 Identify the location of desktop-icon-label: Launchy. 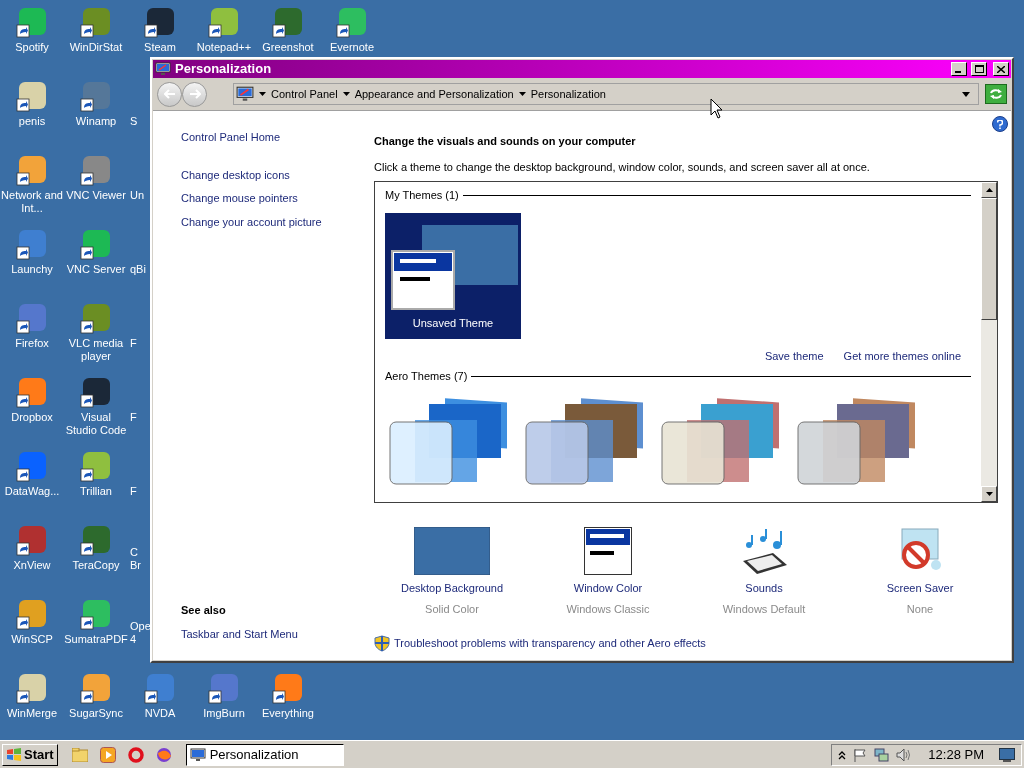
(32, 269).